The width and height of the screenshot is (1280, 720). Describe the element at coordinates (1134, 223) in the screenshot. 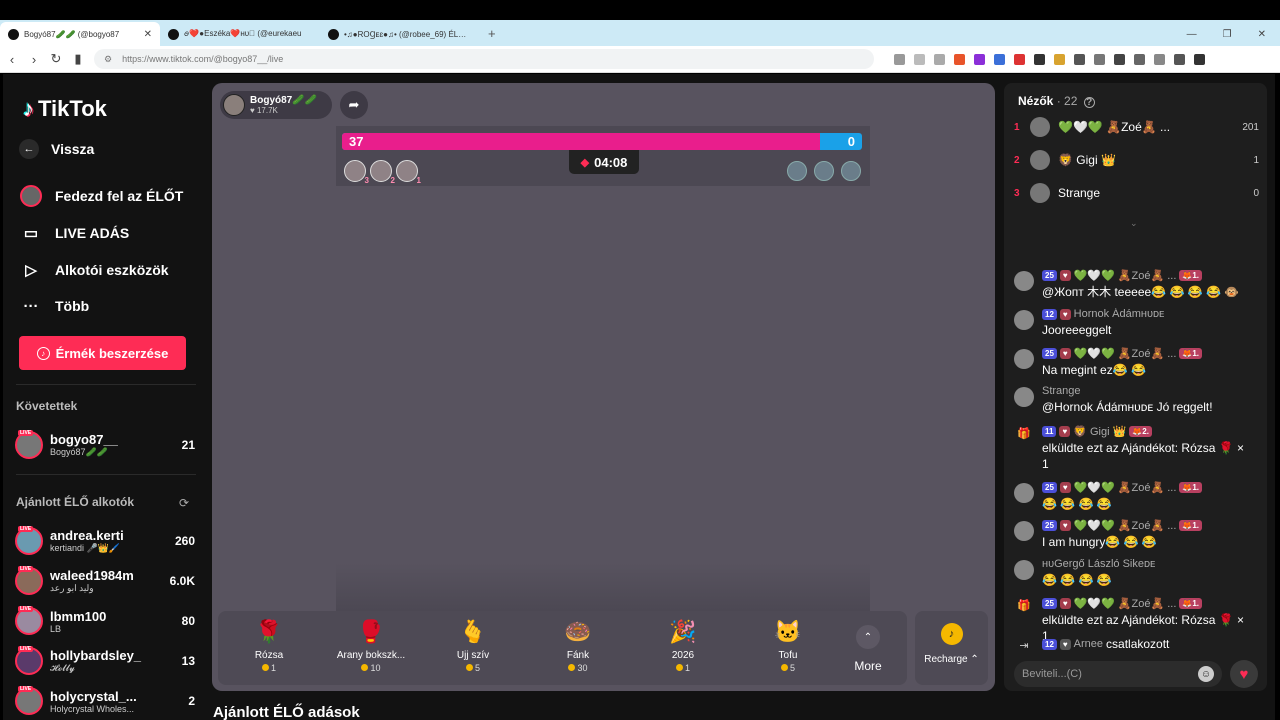

I see `chevron-down-icon: ⌄` at that location.